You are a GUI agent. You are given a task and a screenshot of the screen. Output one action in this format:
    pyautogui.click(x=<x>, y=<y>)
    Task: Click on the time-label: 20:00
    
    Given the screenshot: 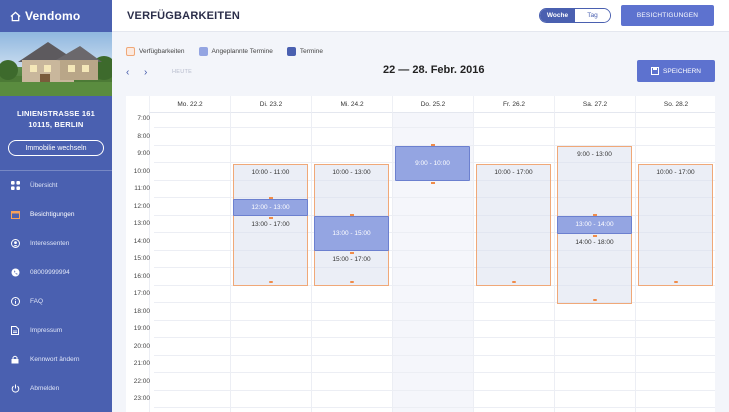 What is the action you would take?
    pyautogui.click(x=141, y=346)
    